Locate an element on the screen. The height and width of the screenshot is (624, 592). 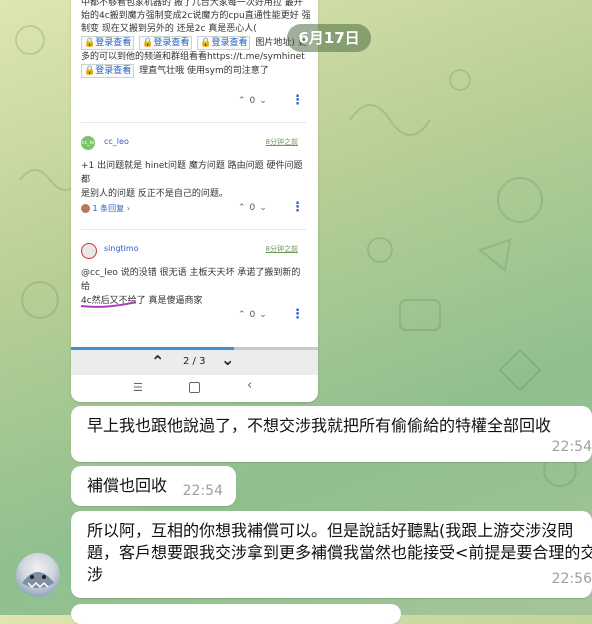
post-text-line: 中都不够看包家机器的 搬了几台大家每一次好用拉 最开 is located at coordinates (192, 4).